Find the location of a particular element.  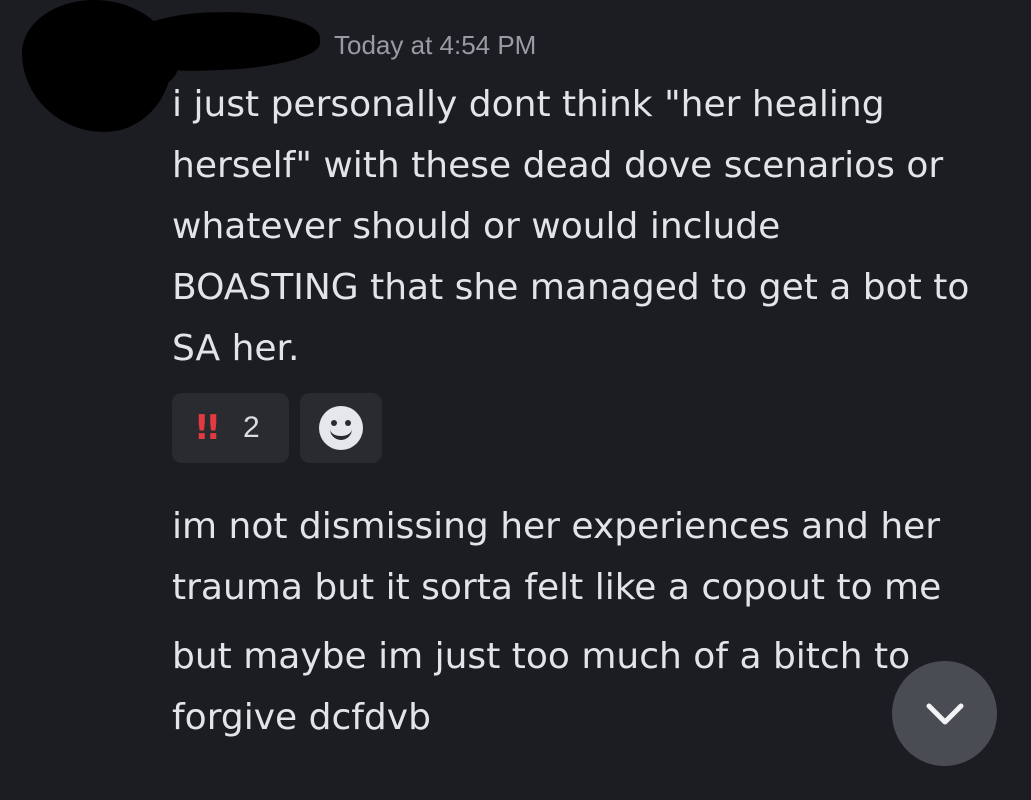

add-reaction-button is located at coordinates (341, 428).